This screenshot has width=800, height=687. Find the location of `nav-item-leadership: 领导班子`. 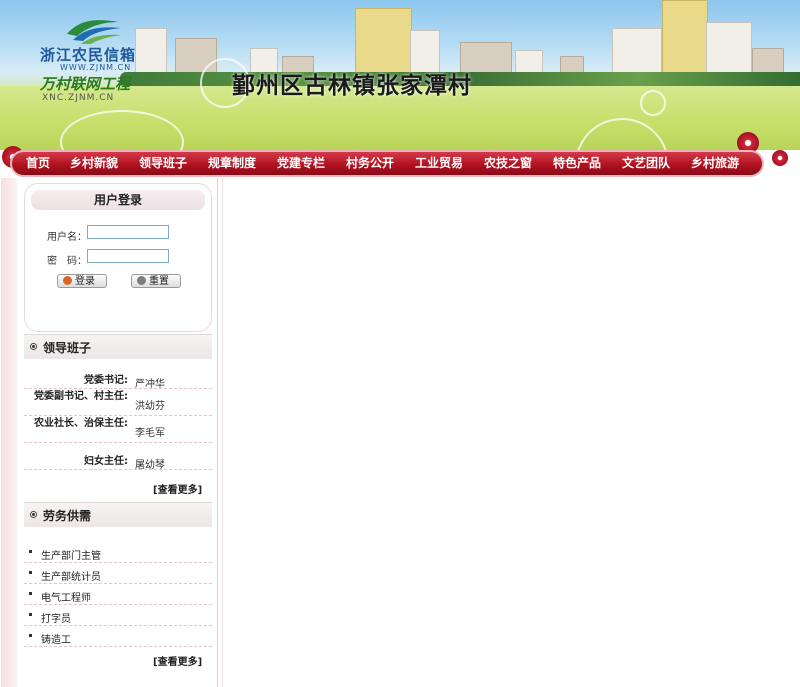

nav-item-leadership: 领导班子 is located at coordinates (163, 162).